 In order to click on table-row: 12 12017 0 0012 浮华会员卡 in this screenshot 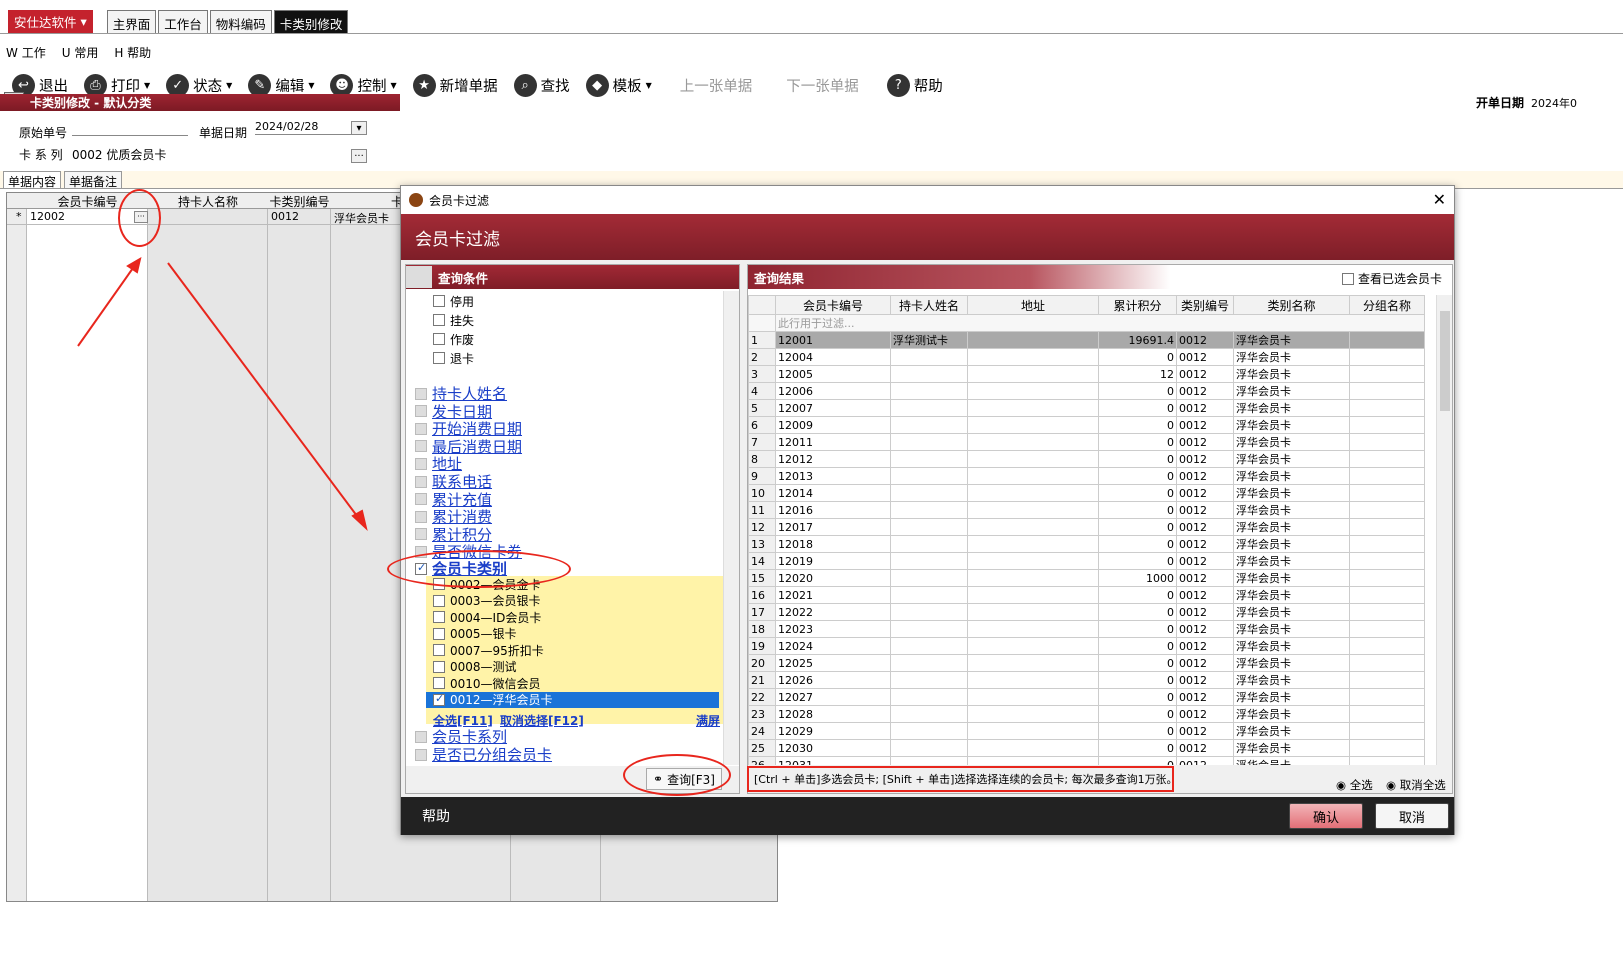, I will do `click(1086, 527)`.